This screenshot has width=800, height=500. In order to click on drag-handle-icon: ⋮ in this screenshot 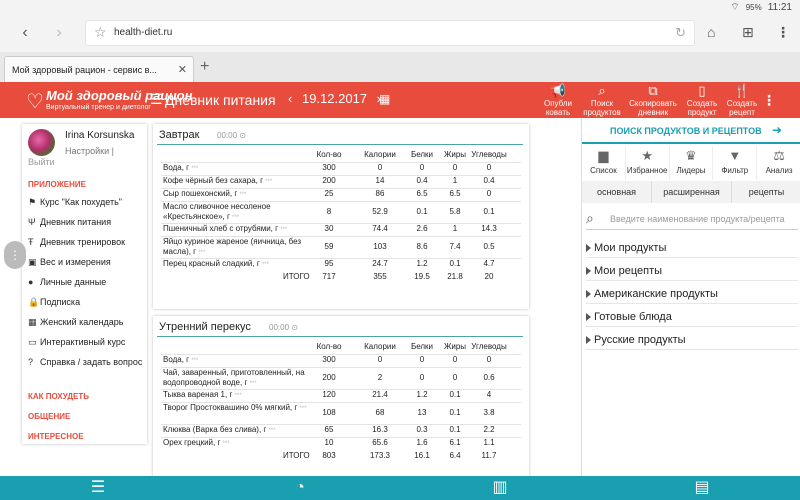, I will do `click(15, 255)`.